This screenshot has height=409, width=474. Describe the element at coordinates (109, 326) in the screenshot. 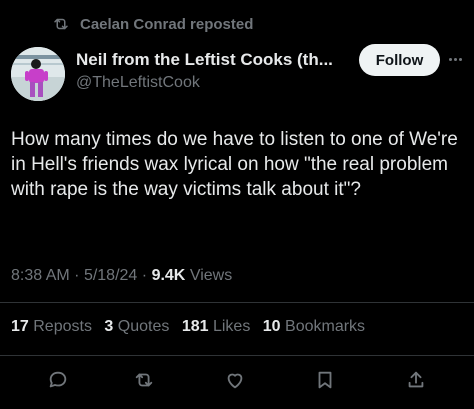

I see `quotes-count: 3` at that location.